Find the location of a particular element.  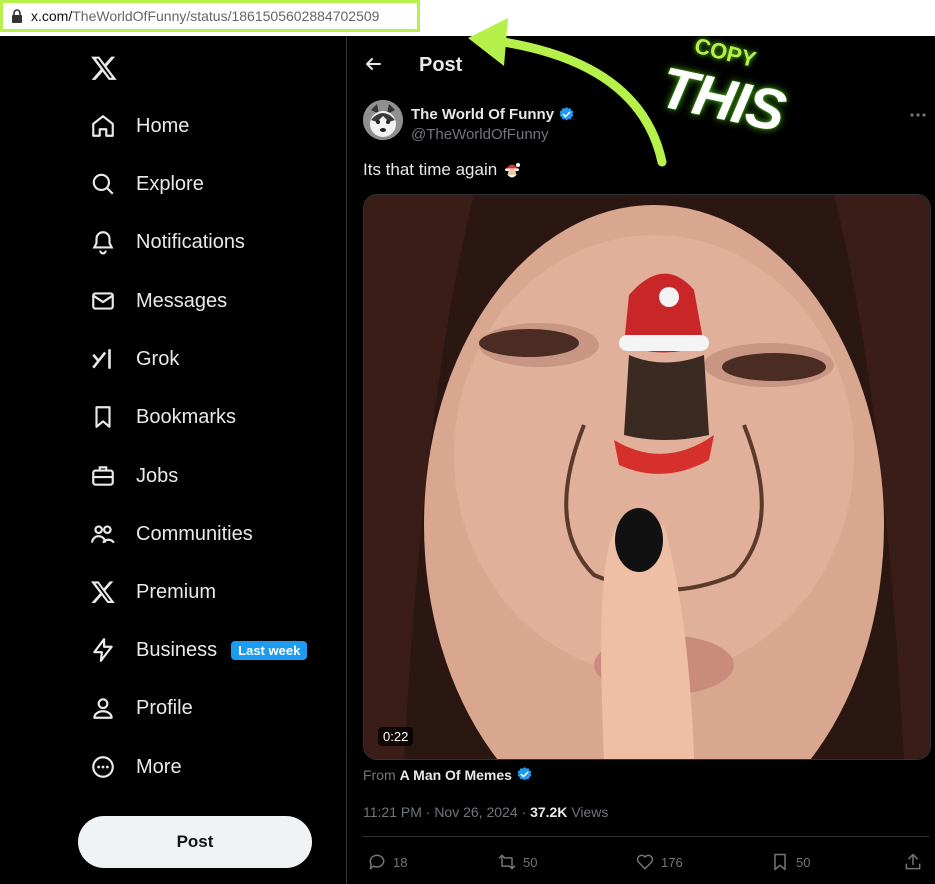

search-icon is located at coordinates (103, 184).